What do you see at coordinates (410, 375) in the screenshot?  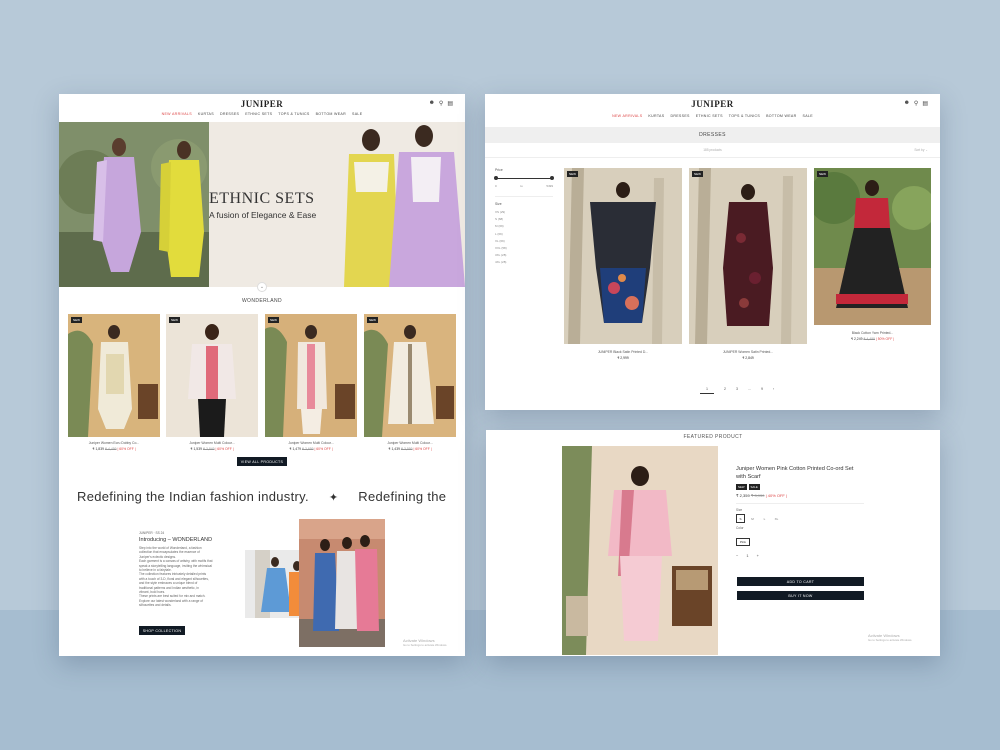 I see `product-card-4: NEW` at bounding box center [410, 375].